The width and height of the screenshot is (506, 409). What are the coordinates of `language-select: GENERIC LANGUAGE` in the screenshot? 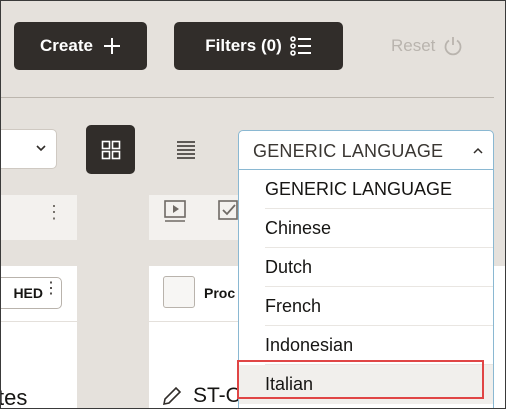 It's located at (366, 150).